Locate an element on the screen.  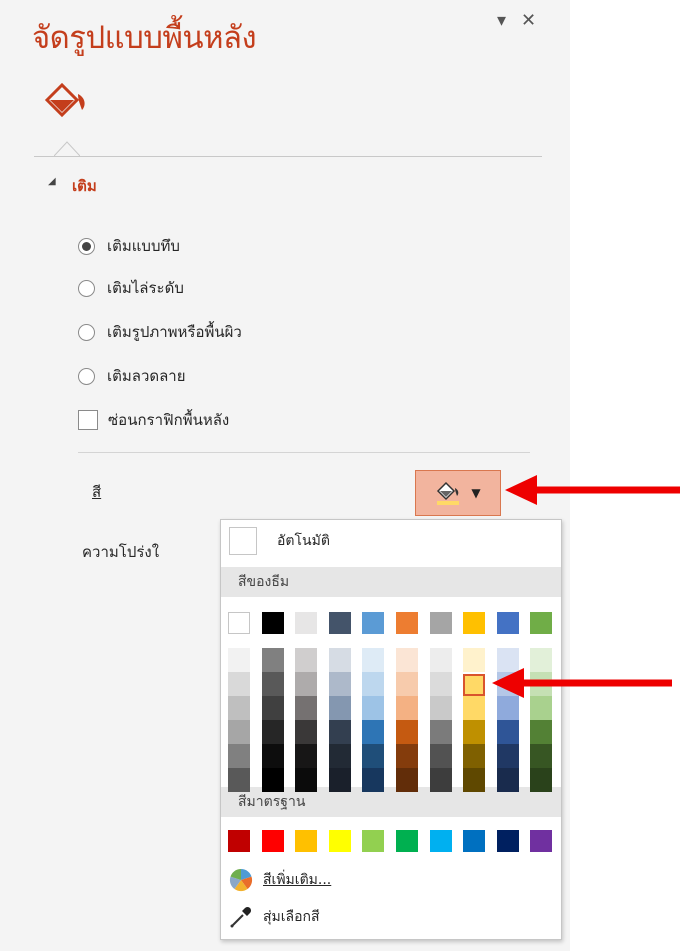
fill-color-button: ▼ is located at coordinates (458, 493).